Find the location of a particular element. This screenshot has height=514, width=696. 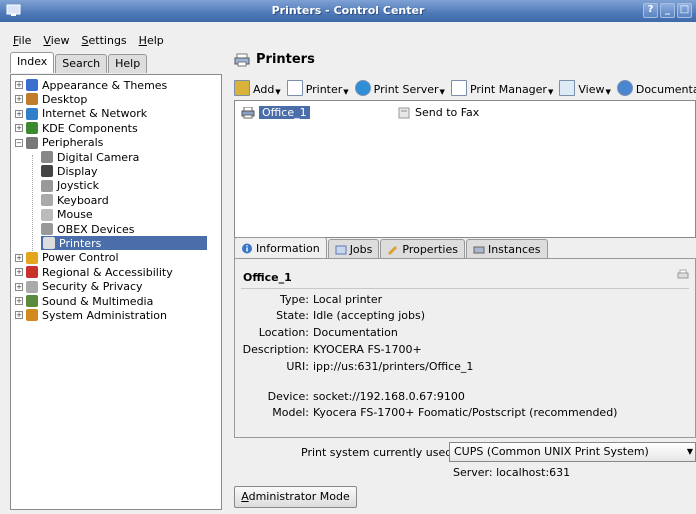

collapse-icon: − is located at coordinates (19, 142).